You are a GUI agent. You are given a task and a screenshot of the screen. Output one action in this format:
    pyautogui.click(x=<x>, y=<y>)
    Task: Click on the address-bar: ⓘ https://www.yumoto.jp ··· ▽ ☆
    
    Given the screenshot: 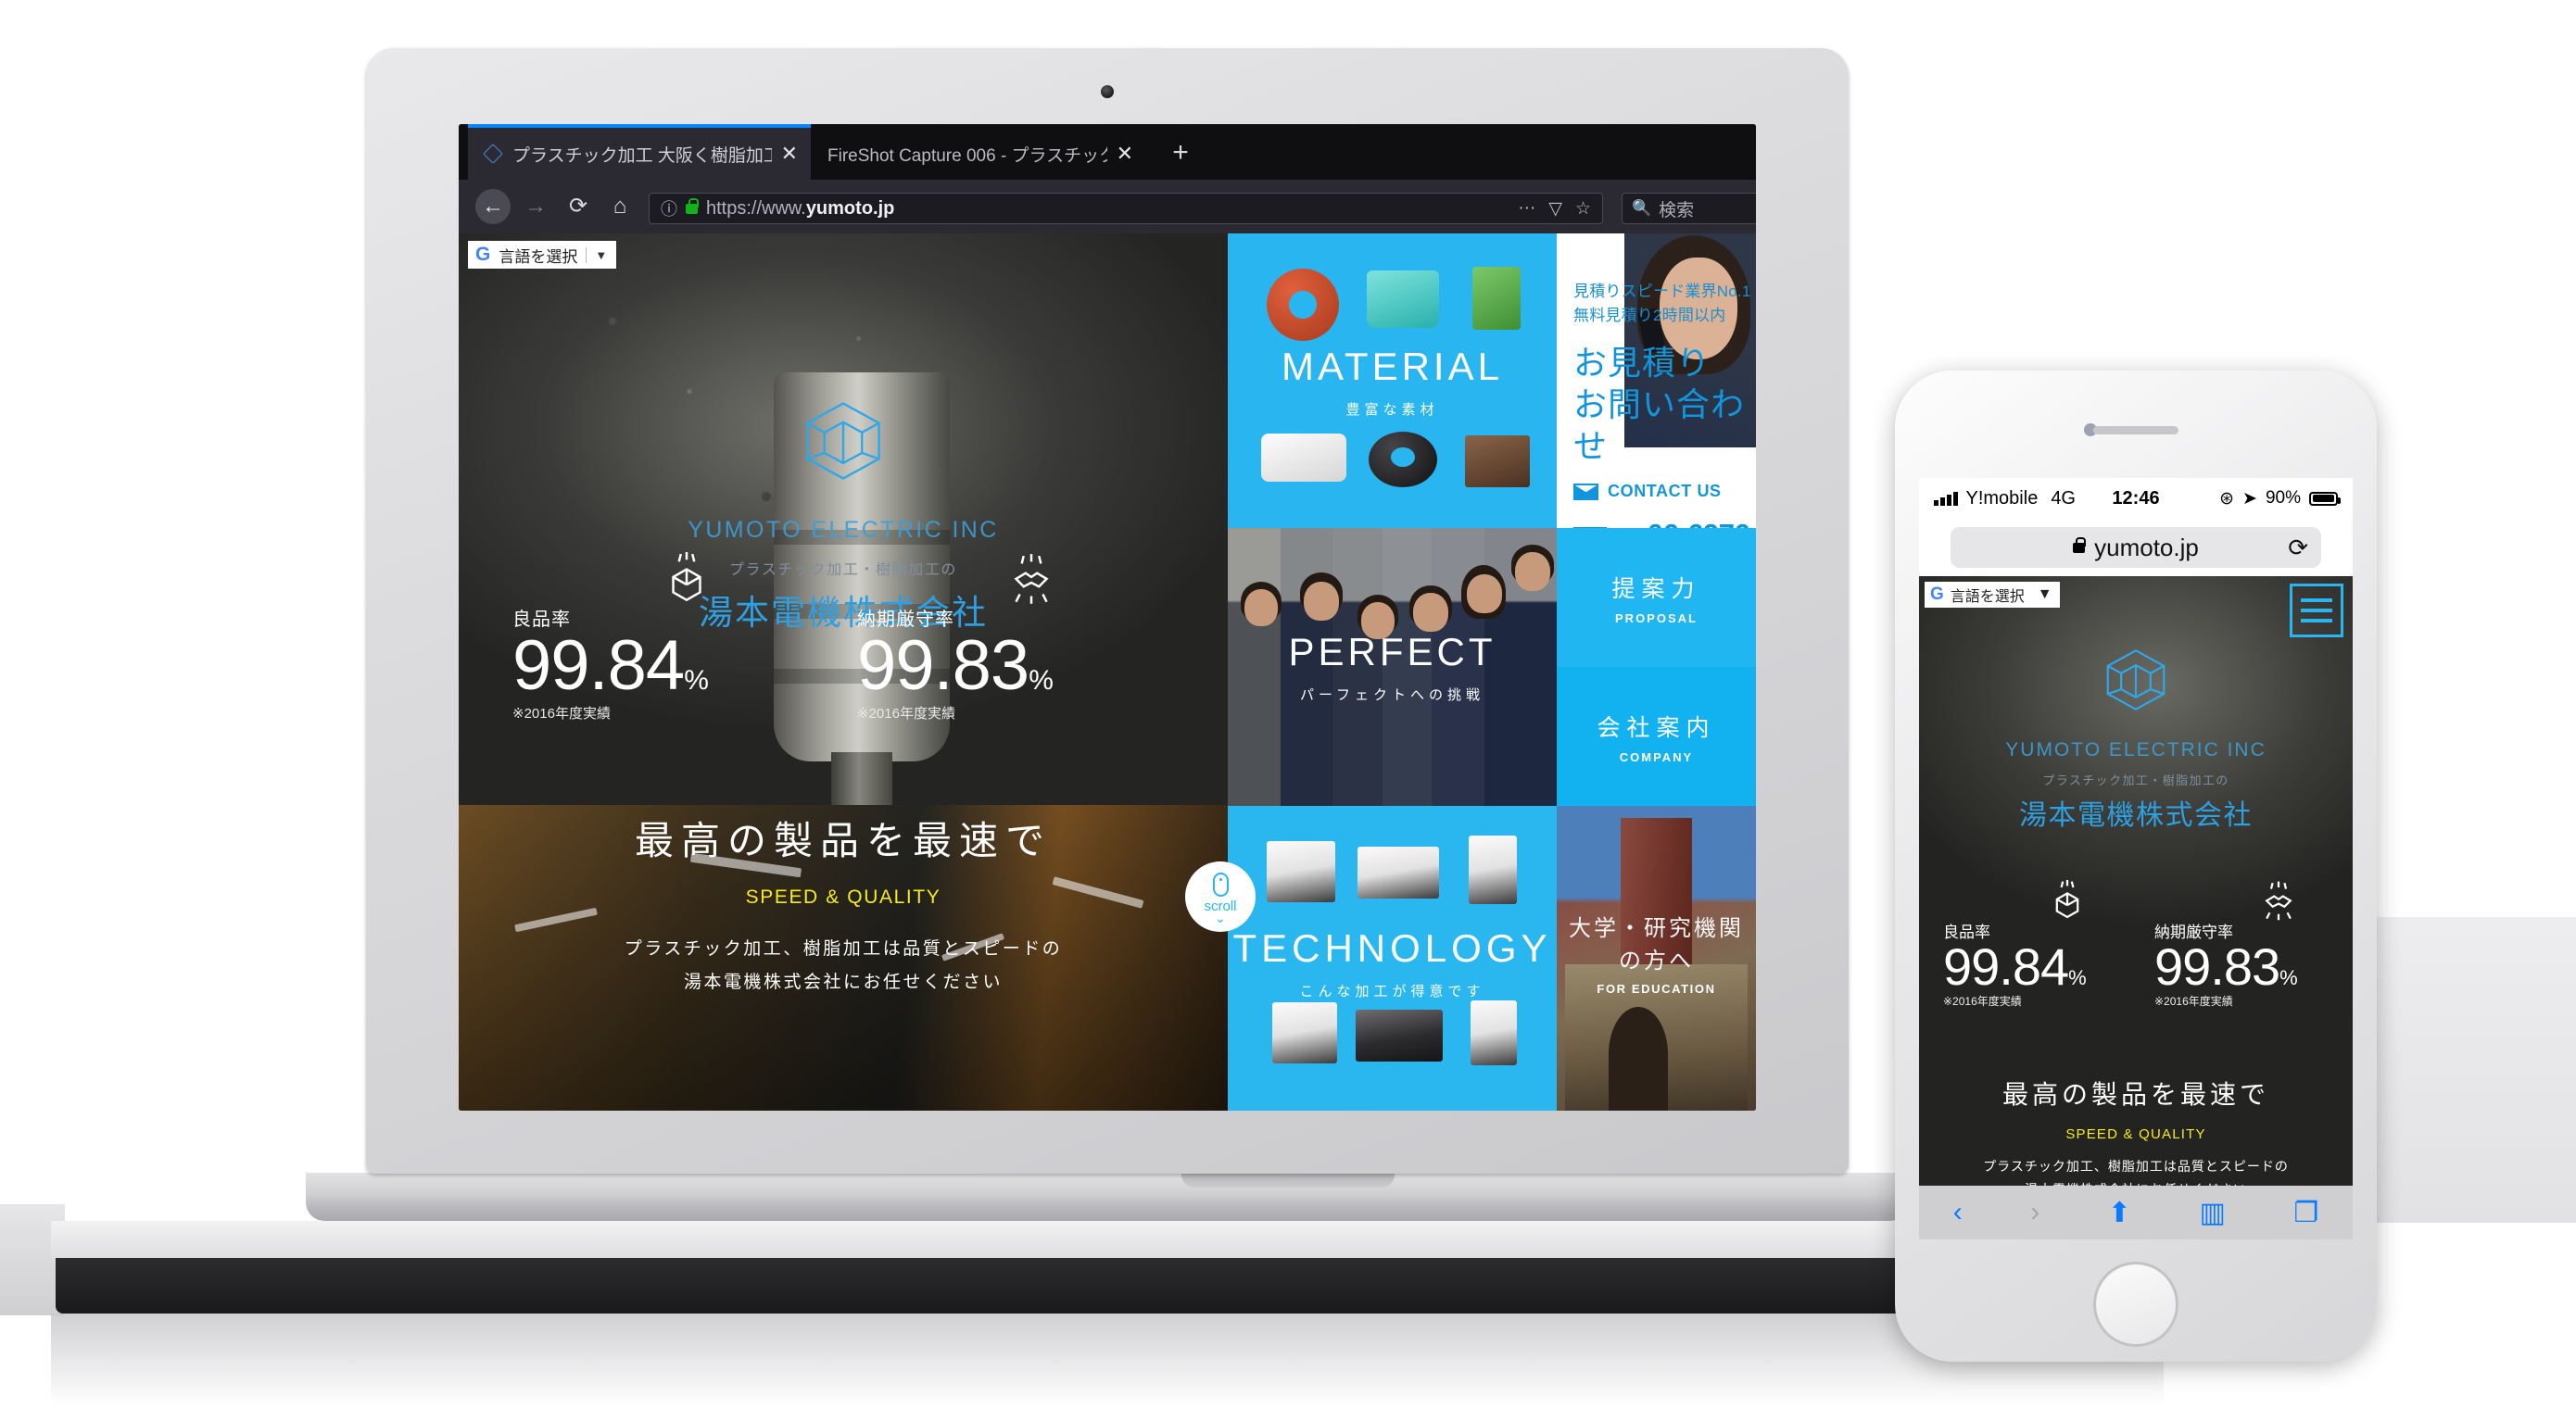 What is the action you would take?
    pyautogui.click(x=1126, y=208)
    